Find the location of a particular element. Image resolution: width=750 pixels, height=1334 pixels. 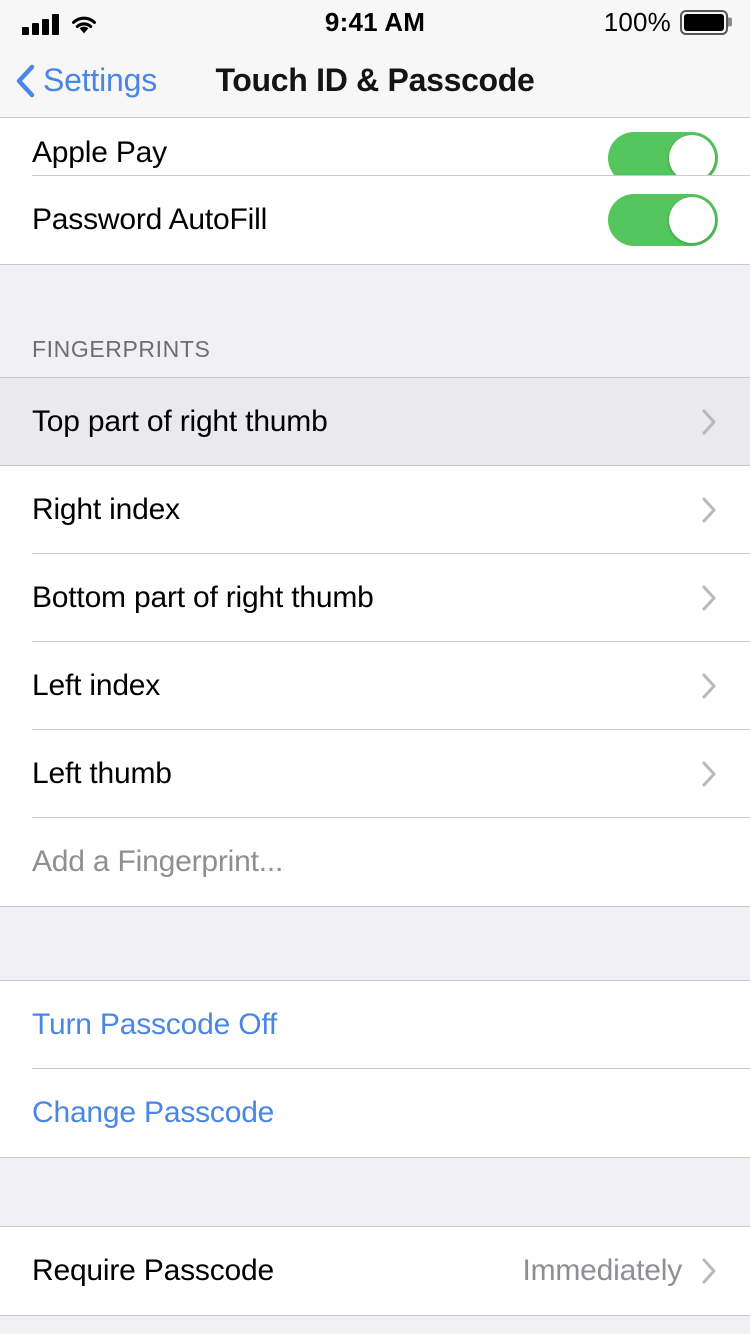

row-fingerprint-top-right-thumb-label: Top part of right thumb is located at coordinates (180, 421).